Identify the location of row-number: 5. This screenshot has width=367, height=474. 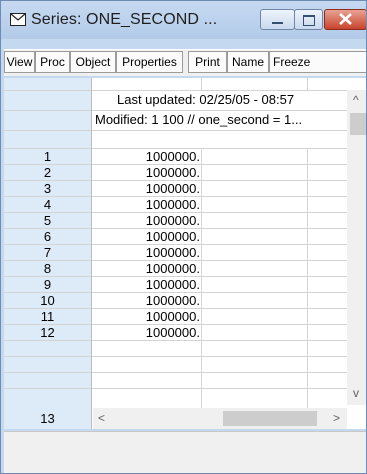
(47, 221).